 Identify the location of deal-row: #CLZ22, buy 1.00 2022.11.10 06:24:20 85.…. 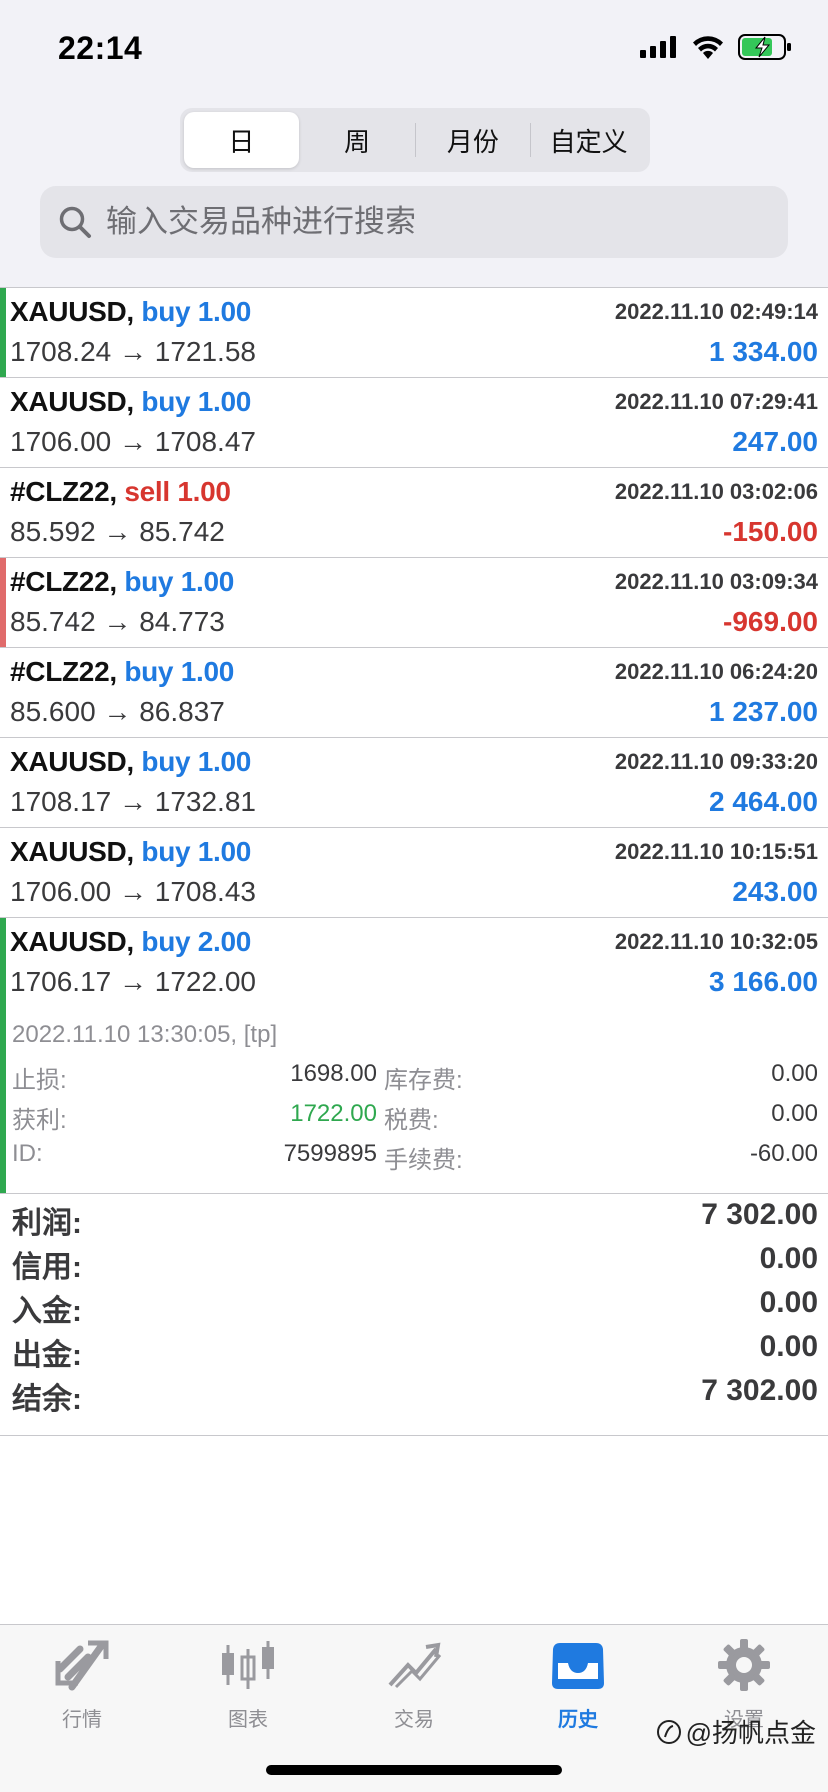
(414, 693).